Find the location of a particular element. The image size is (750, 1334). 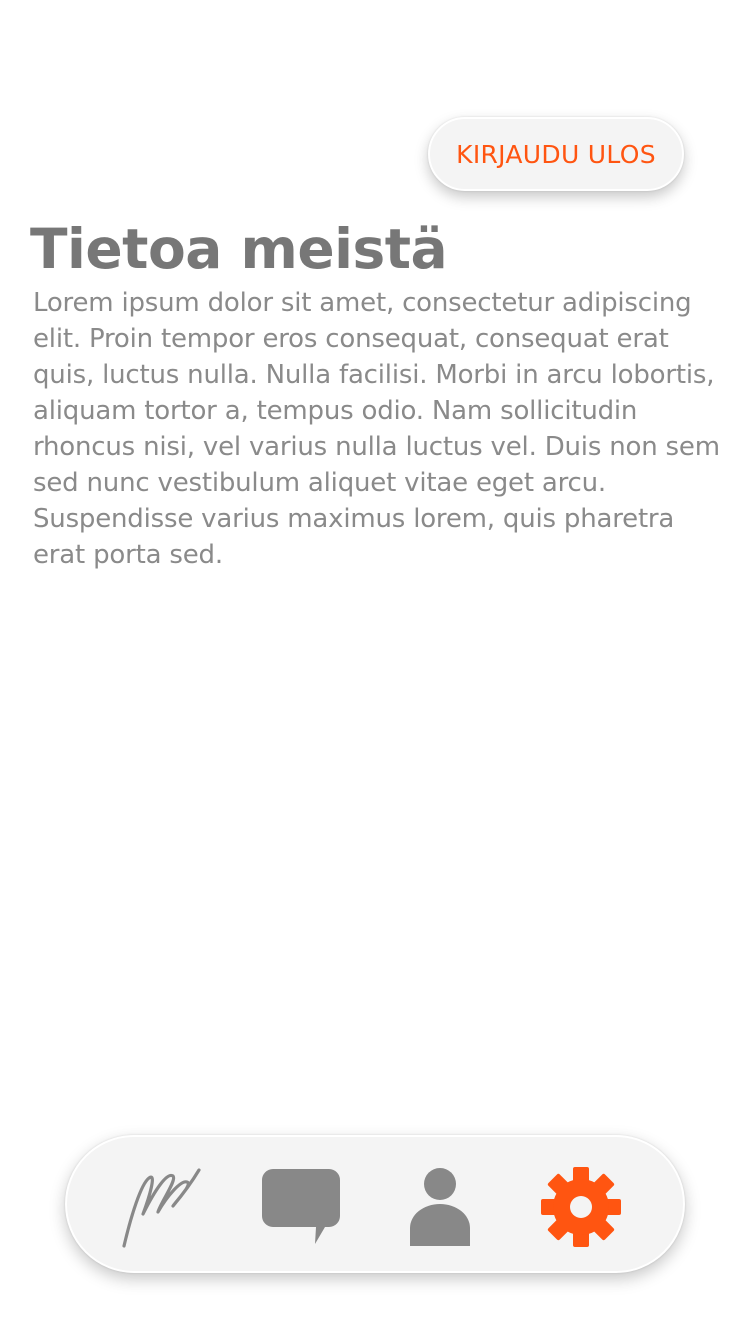

nav-item-profile is located at coordinates (441, 1207).